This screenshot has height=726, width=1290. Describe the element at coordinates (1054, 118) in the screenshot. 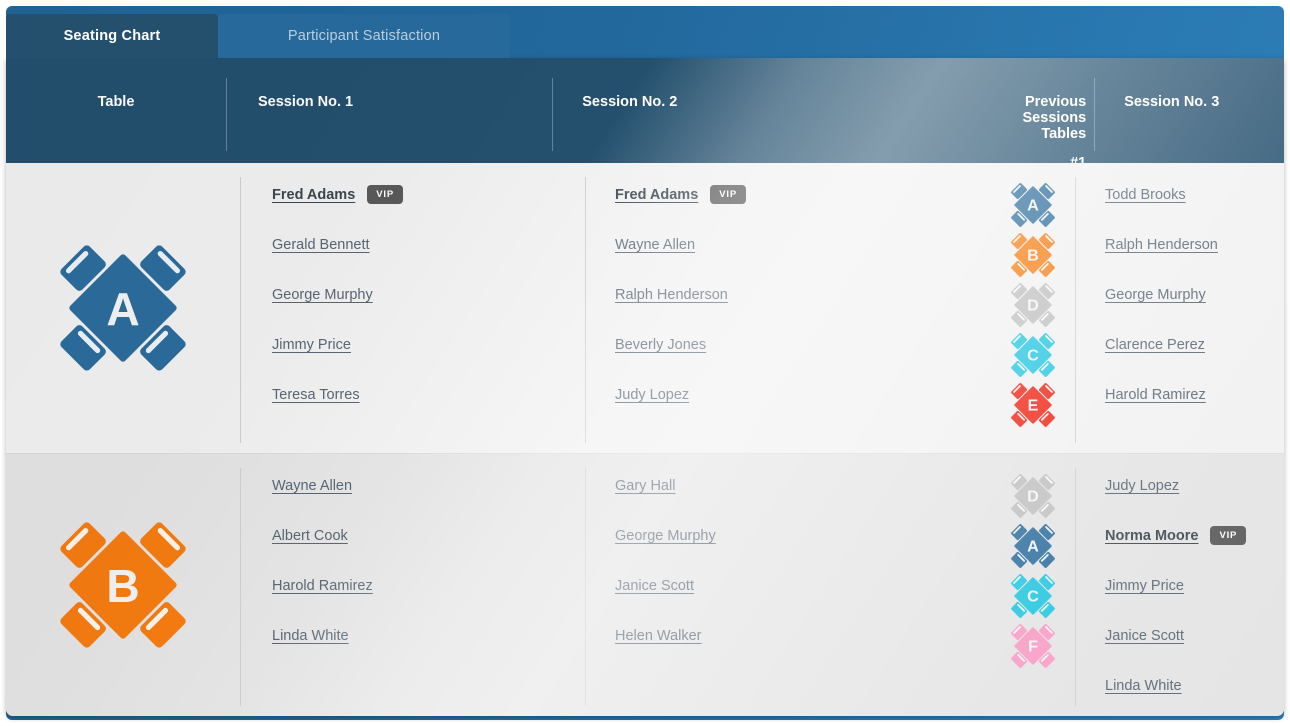

I see `header-label-previous-sessions: Previous Sessions Tables` at that location.